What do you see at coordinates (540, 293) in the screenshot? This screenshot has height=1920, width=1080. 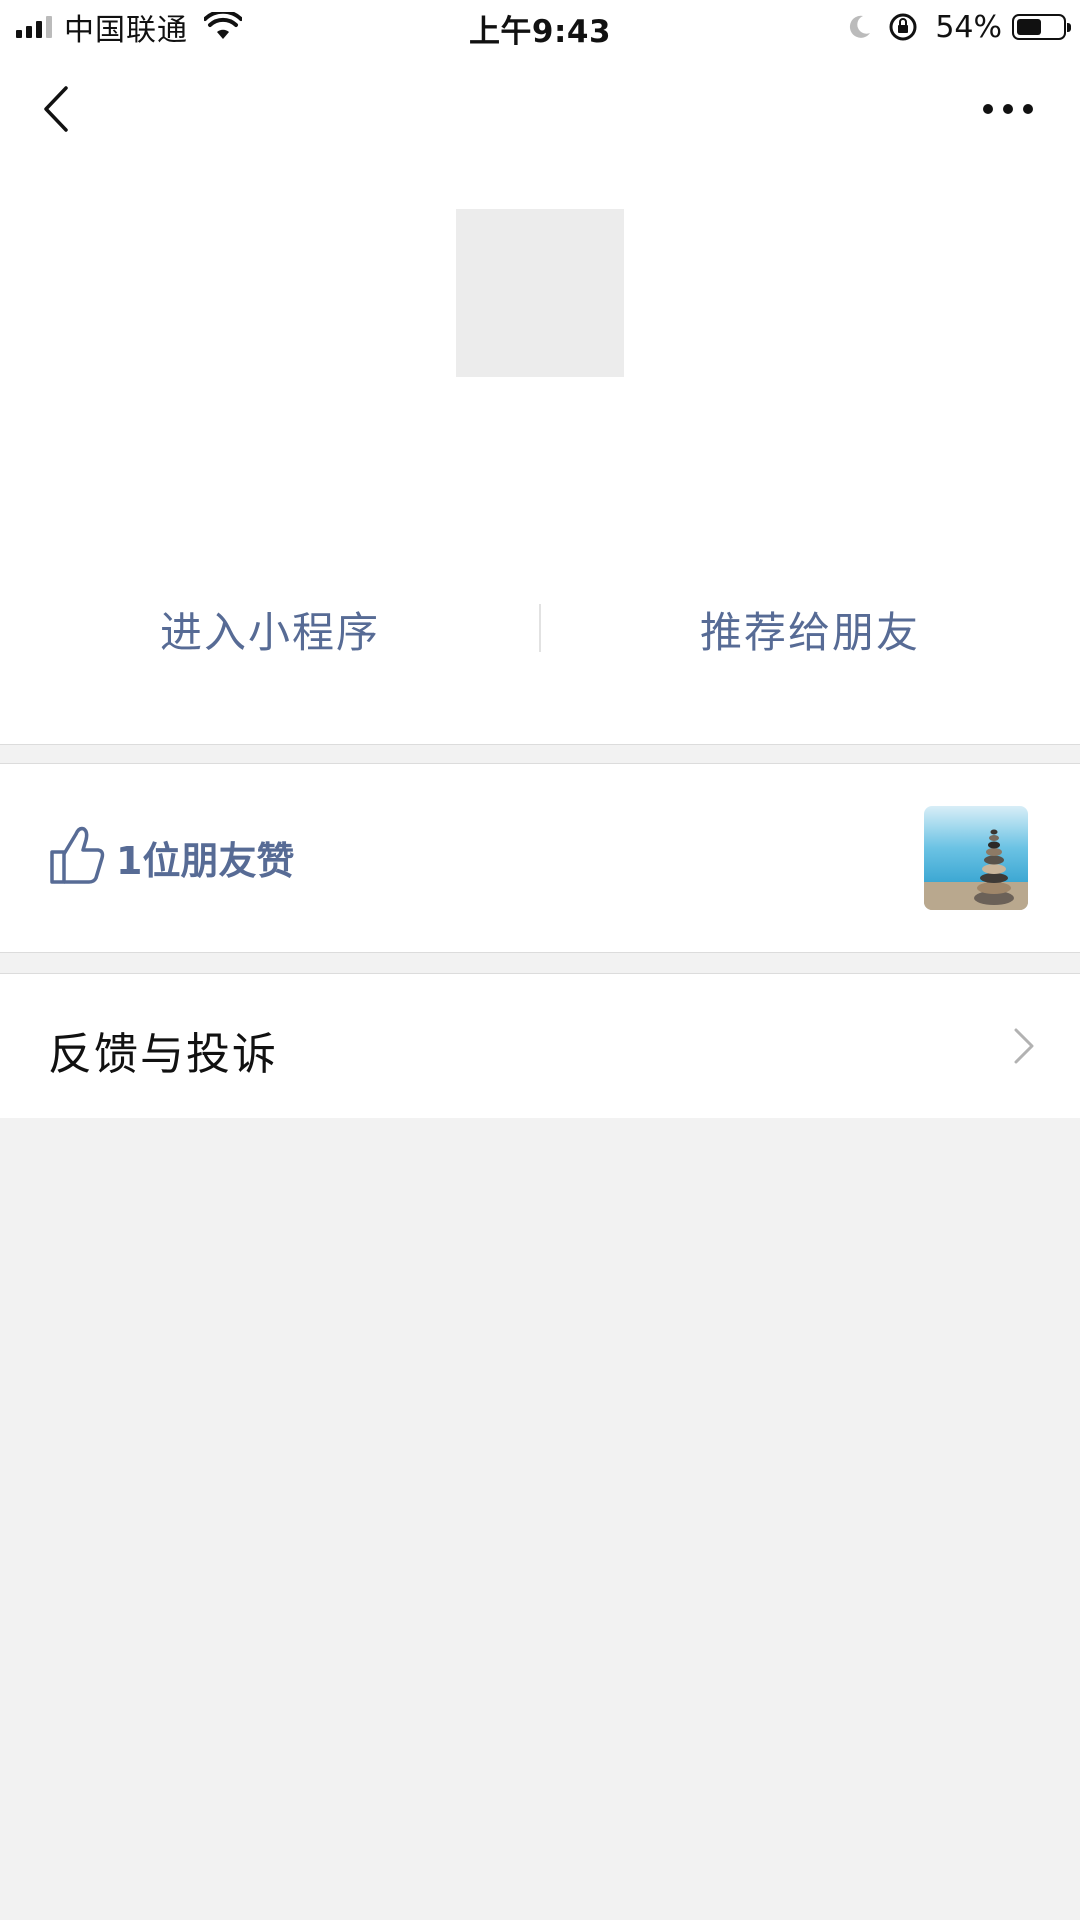 I see `app-logo-placeholder` at bounding box center [540, 293].